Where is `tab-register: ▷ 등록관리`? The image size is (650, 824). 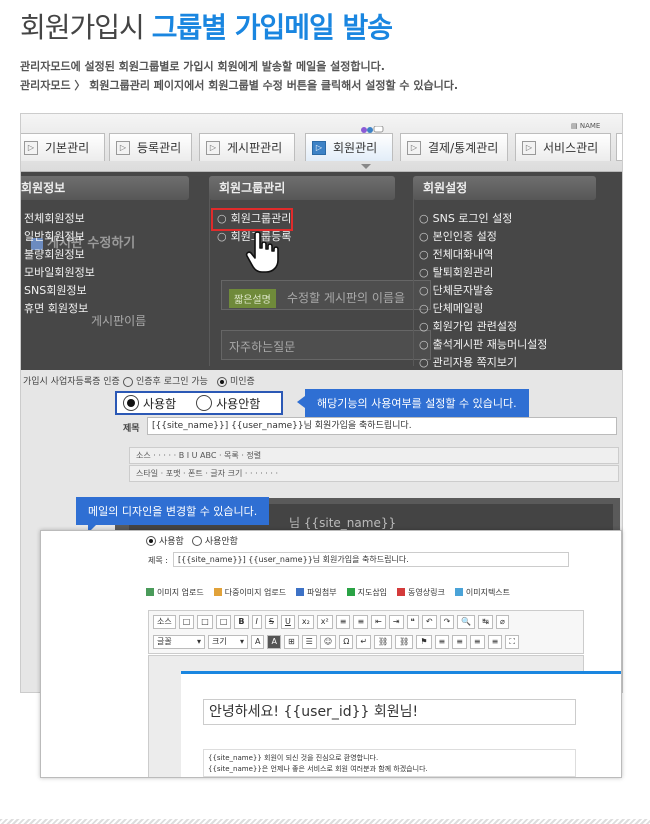 tab-register: ▷ 등록관리 is located at coordinates (150, 147).